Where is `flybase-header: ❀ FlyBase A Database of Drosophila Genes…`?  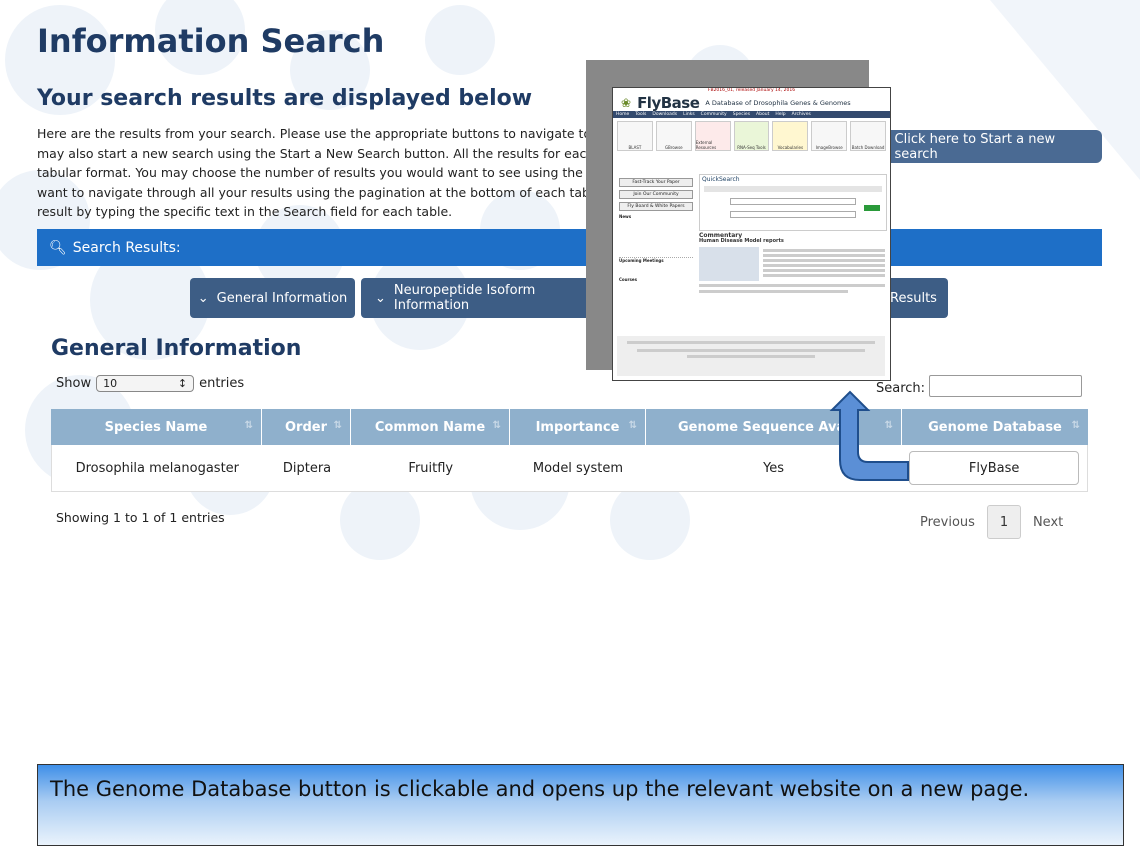 flybase-header: ❀ FlyBase A Database of Drosophila Genes… is located at coordinates (751, 102).